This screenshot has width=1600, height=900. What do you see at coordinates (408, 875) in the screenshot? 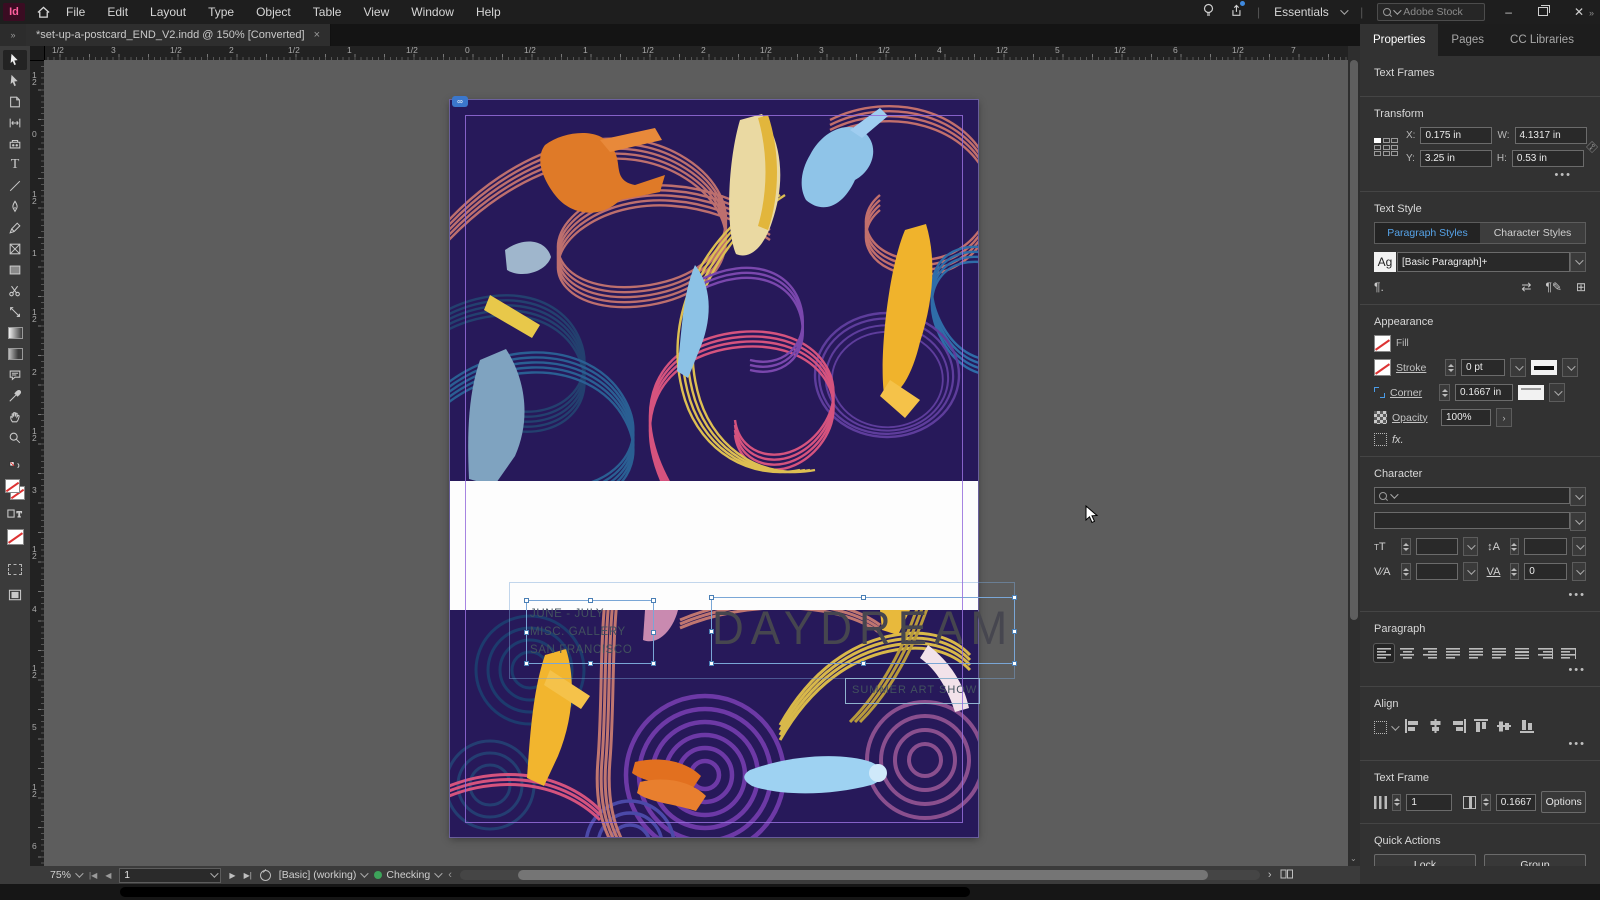
I see `preflight-status-dropdown: Checking` at bounding box center [408, 875].